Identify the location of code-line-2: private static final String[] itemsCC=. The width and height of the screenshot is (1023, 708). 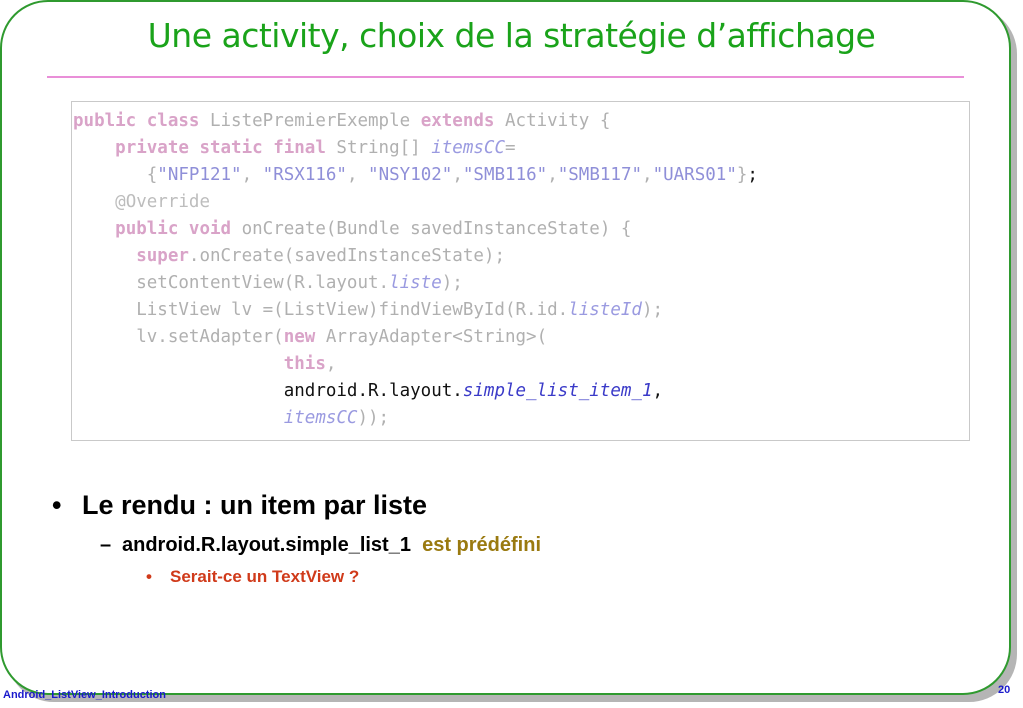
(315, 148).